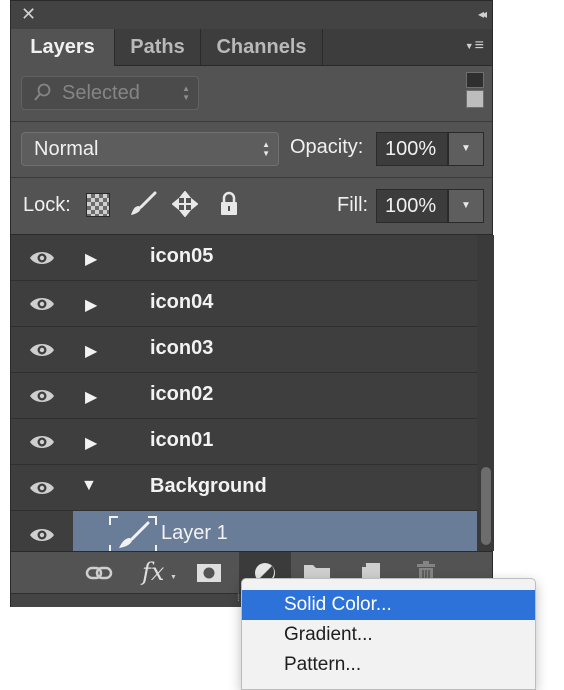 The image size is (564, 690). What do you see at coordinates (486, 506) in the screenshot?
I see `scrollbar-thumb` at bounding box center [486, 506].